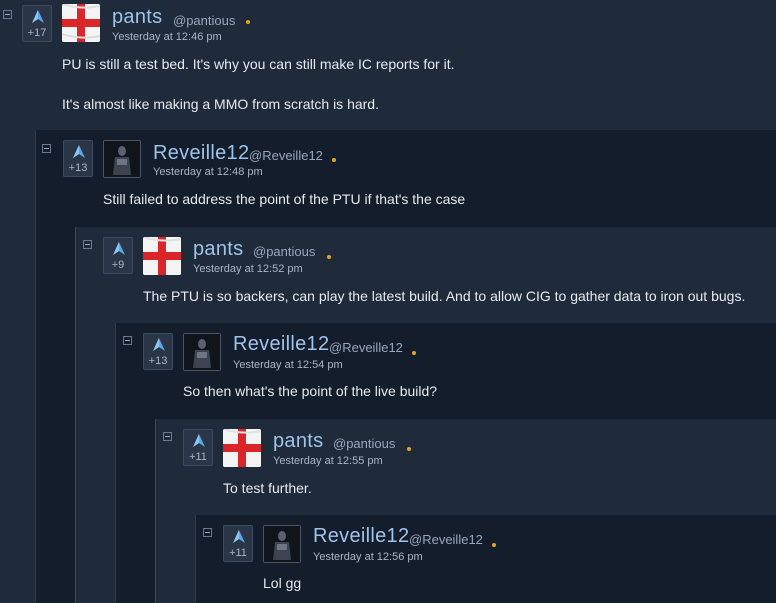  I want to click on upvote-button: +17, so click(37, 23).